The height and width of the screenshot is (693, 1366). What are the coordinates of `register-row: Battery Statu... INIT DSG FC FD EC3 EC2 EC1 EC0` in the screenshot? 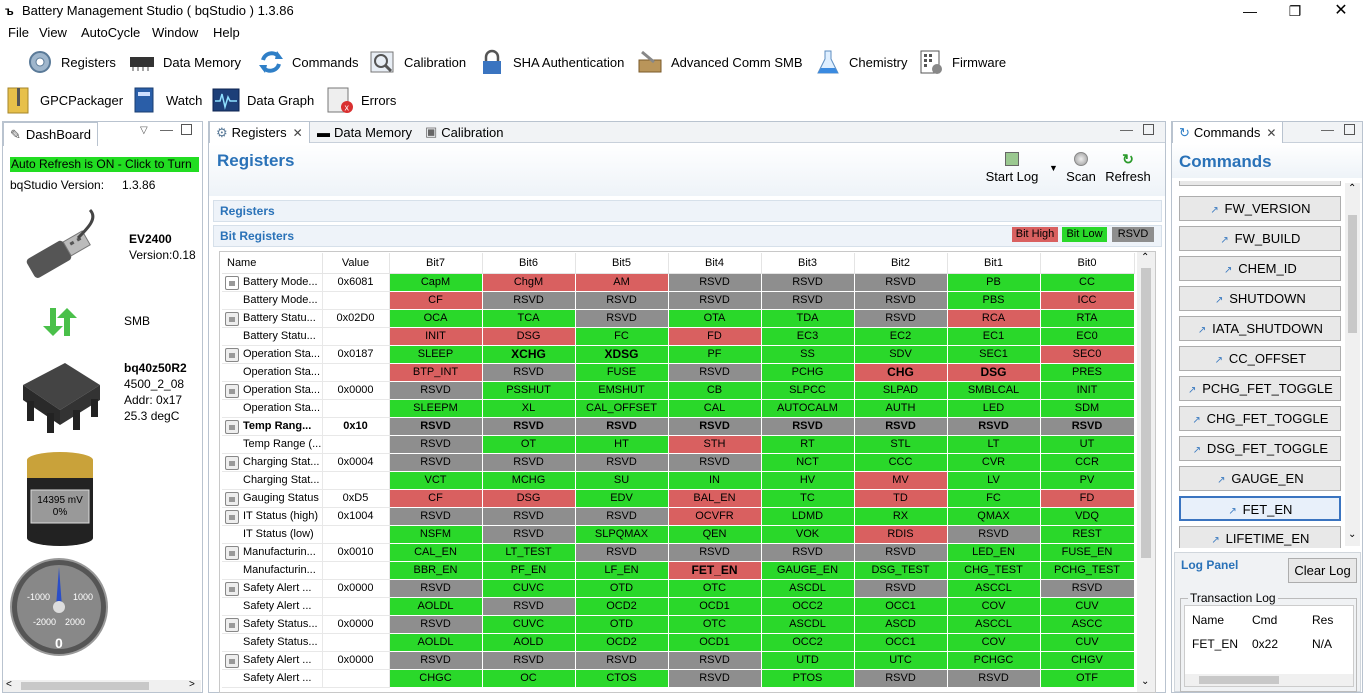 It's located at (678, 336).